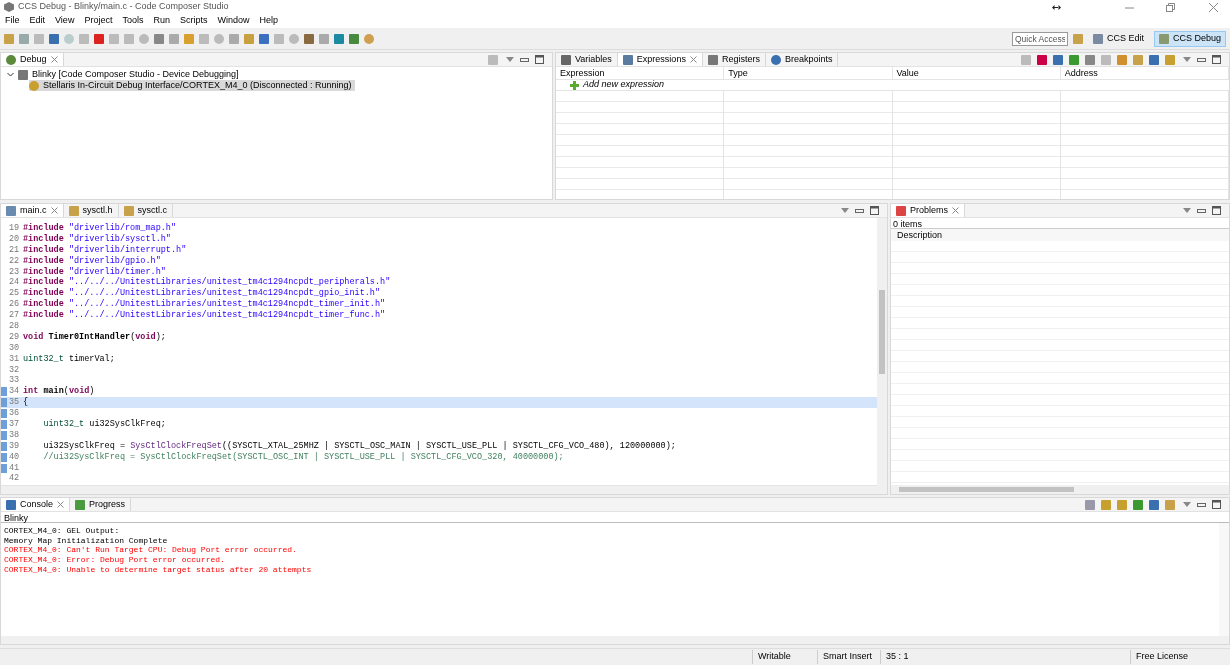 This screenshot has height=665, width=1230. Describe the element at coordinates (15, 468) in the screenshot. I see `line-number: 41` at that location.